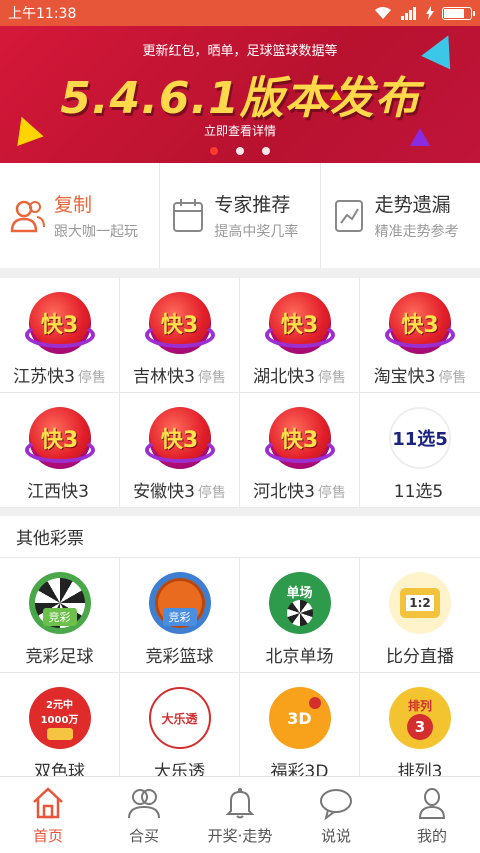  I want to click on lottery-name: 11选5, so click(418, 492).